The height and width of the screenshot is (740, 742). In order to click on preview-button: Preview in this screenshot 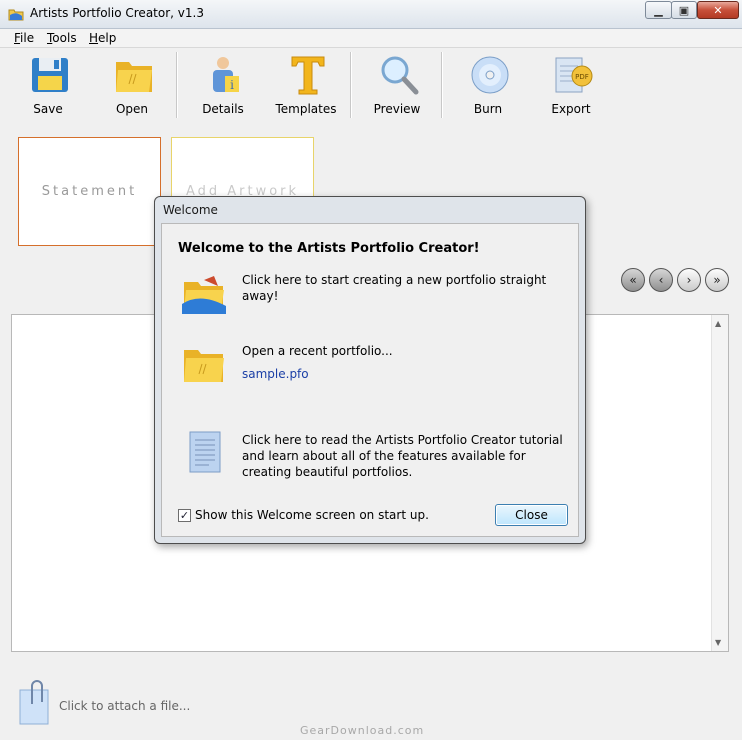, I will do `click(397, 86)`.